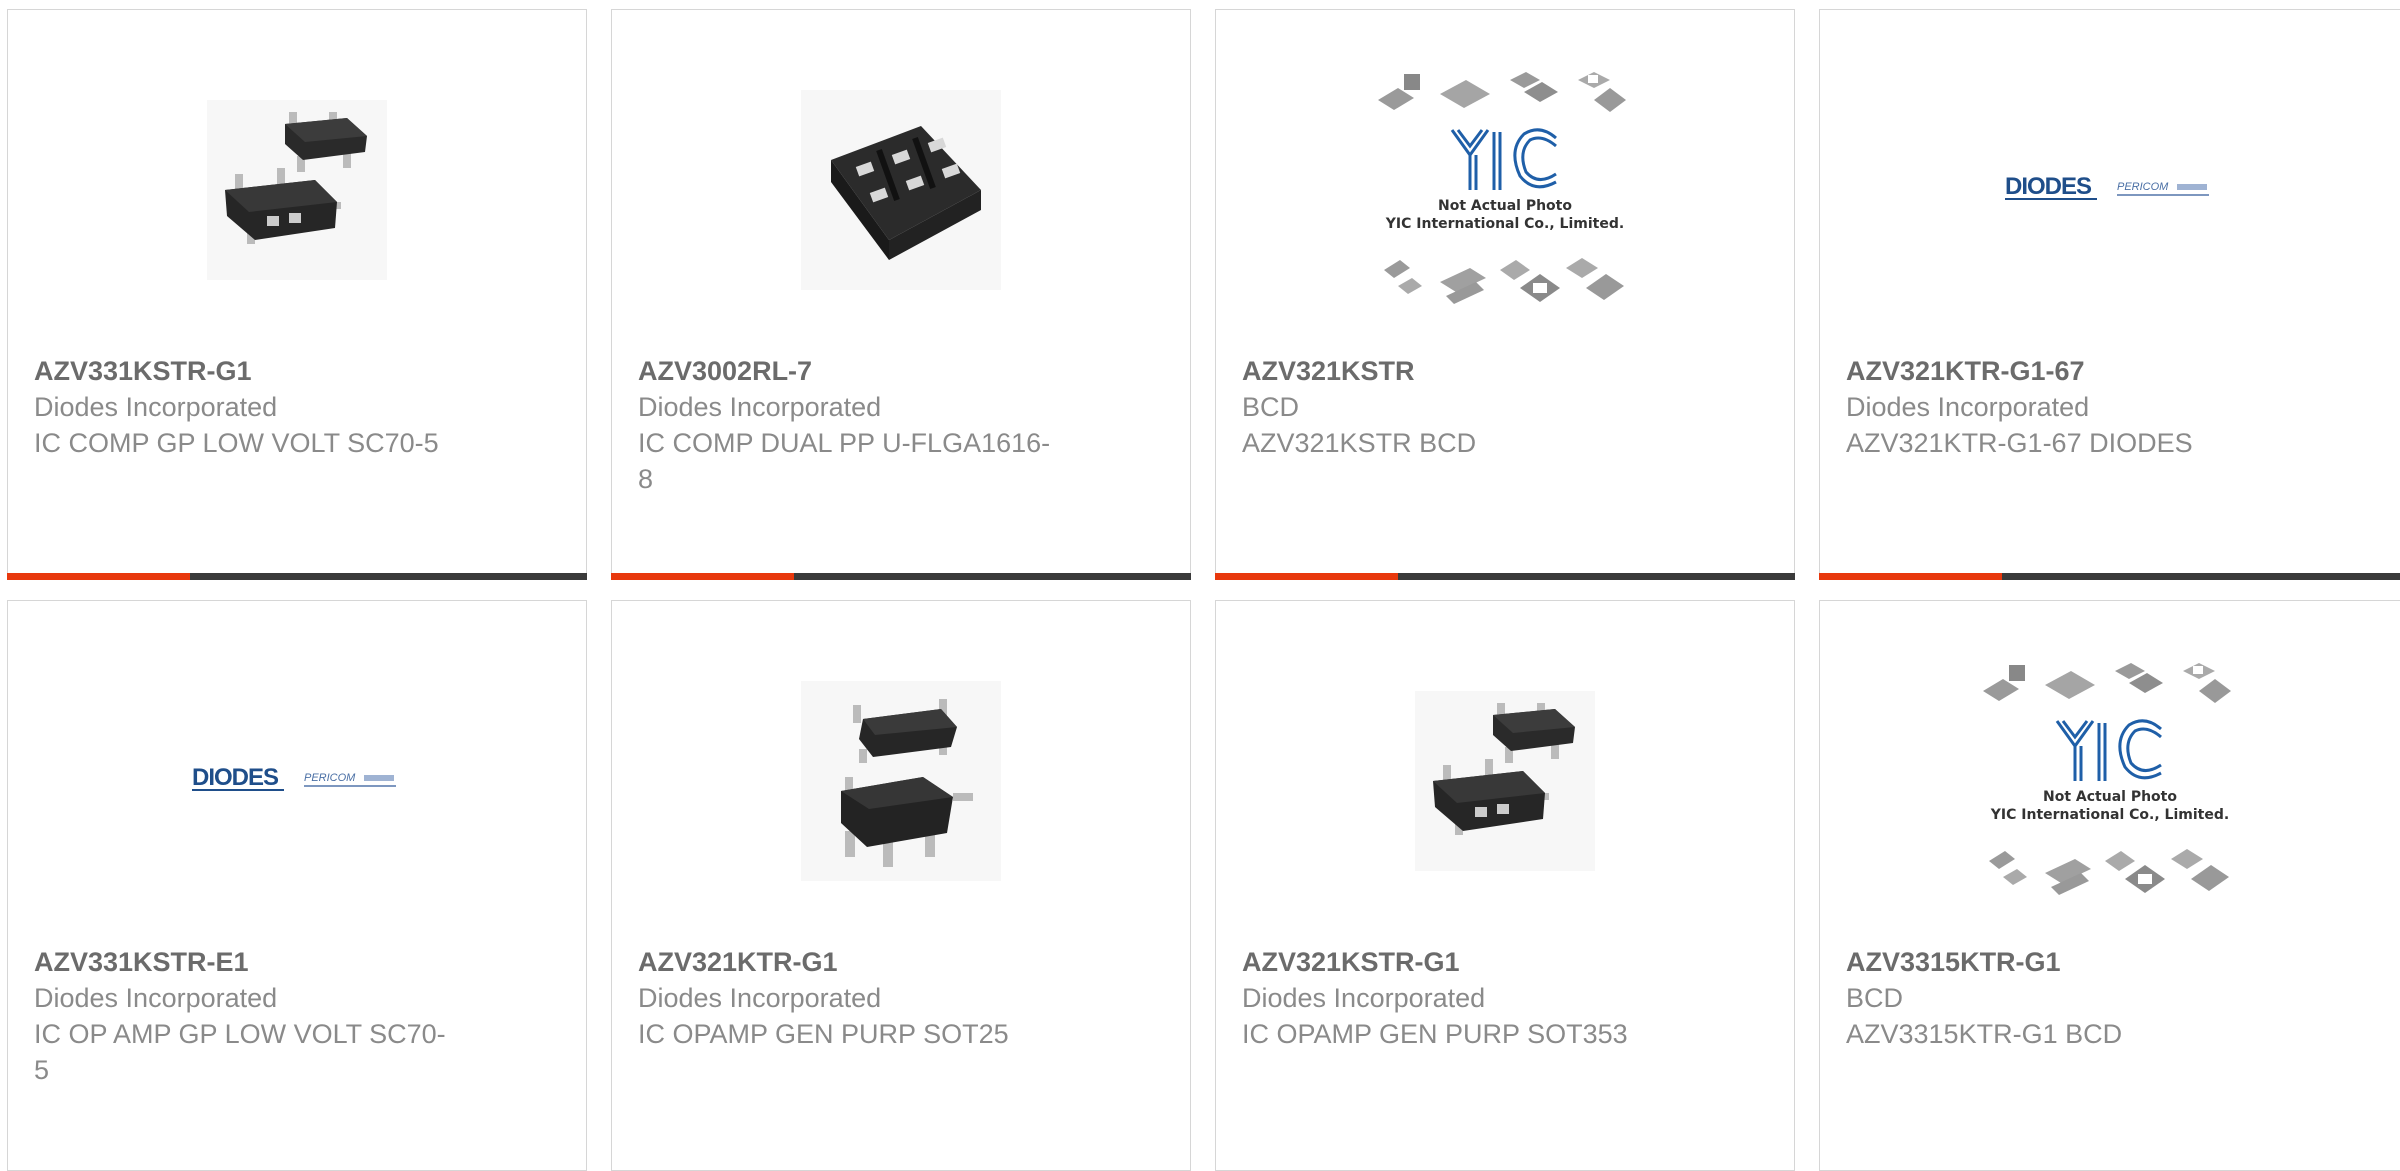 Image resolution: width=2400 pixels, height=1171 pixels. Describe the element at coordinates (2061, 371) in the screenshot. I see `part-number: AZV321KTR-G1-67` at that location.